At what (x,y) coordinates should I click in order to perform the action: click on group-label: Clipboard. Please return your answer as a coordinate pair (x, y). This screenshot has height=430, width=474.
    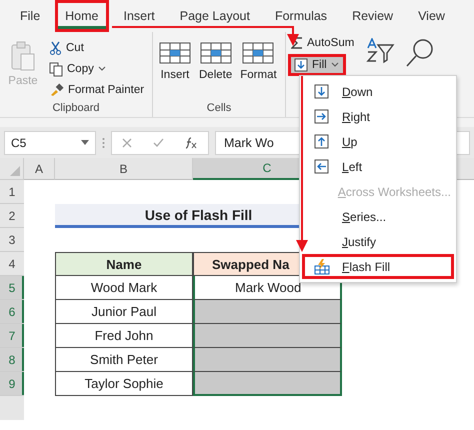
    Looking at the image, I should click on (76, 109).